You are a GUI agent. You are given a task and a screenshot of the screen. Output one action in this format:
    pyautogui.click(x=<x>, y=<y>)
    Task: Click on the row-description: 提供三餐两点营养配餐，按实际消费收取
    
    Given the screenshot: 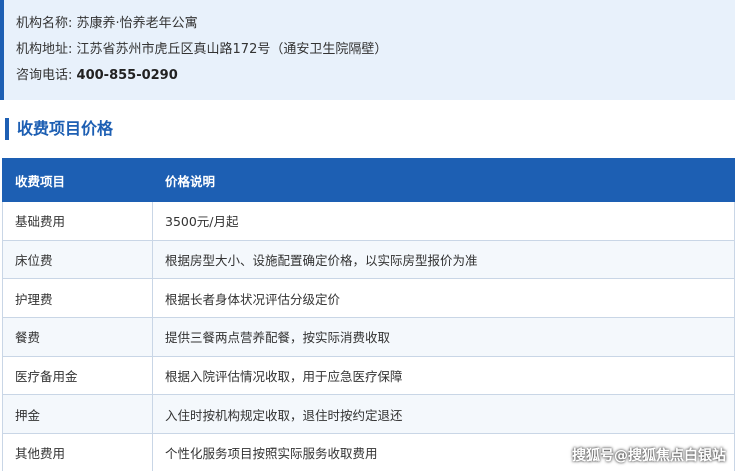 What is the action you would take?
    pyautogui.click(x=443, y=337)
    